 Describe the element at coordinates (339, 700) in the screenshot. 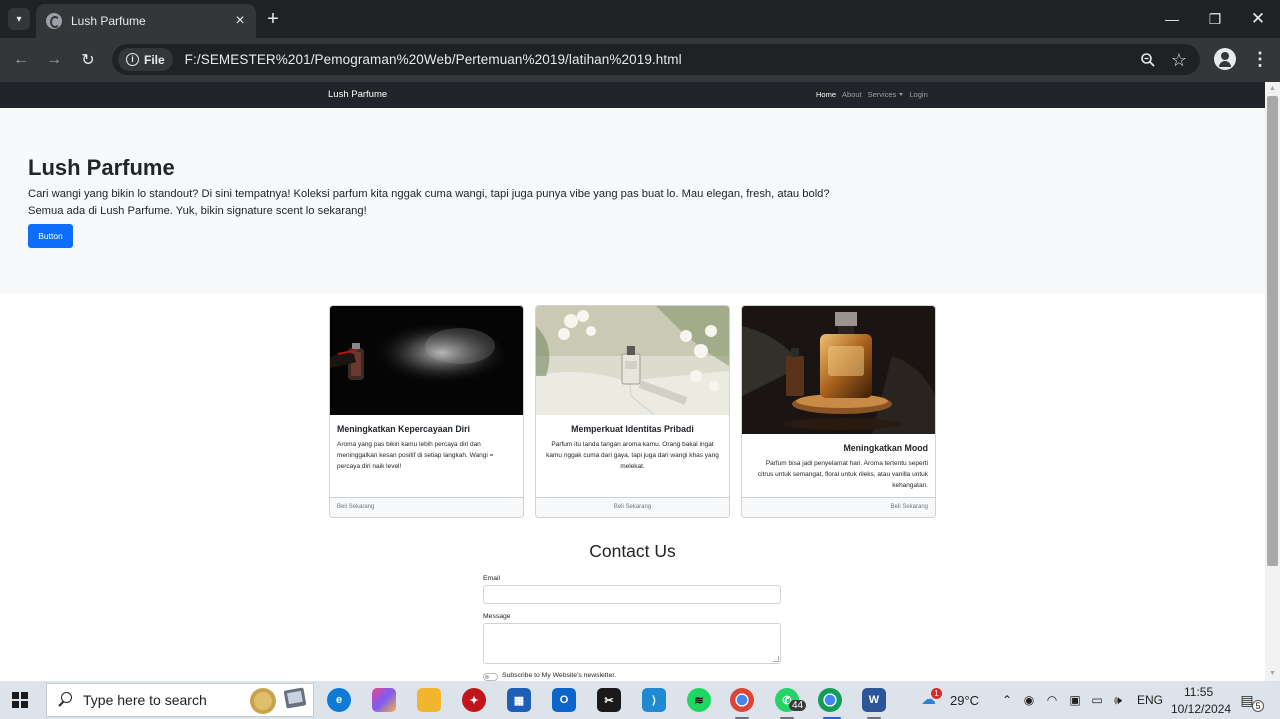

I see `edge-icon: e` at that location.